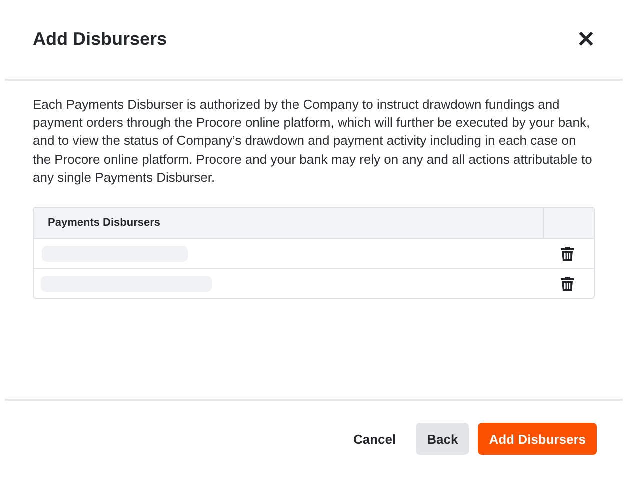 The image size is (628, 503). Describe the element at coordinates (443, 439) in the screenshot. I see `back-button: Back` at that location.